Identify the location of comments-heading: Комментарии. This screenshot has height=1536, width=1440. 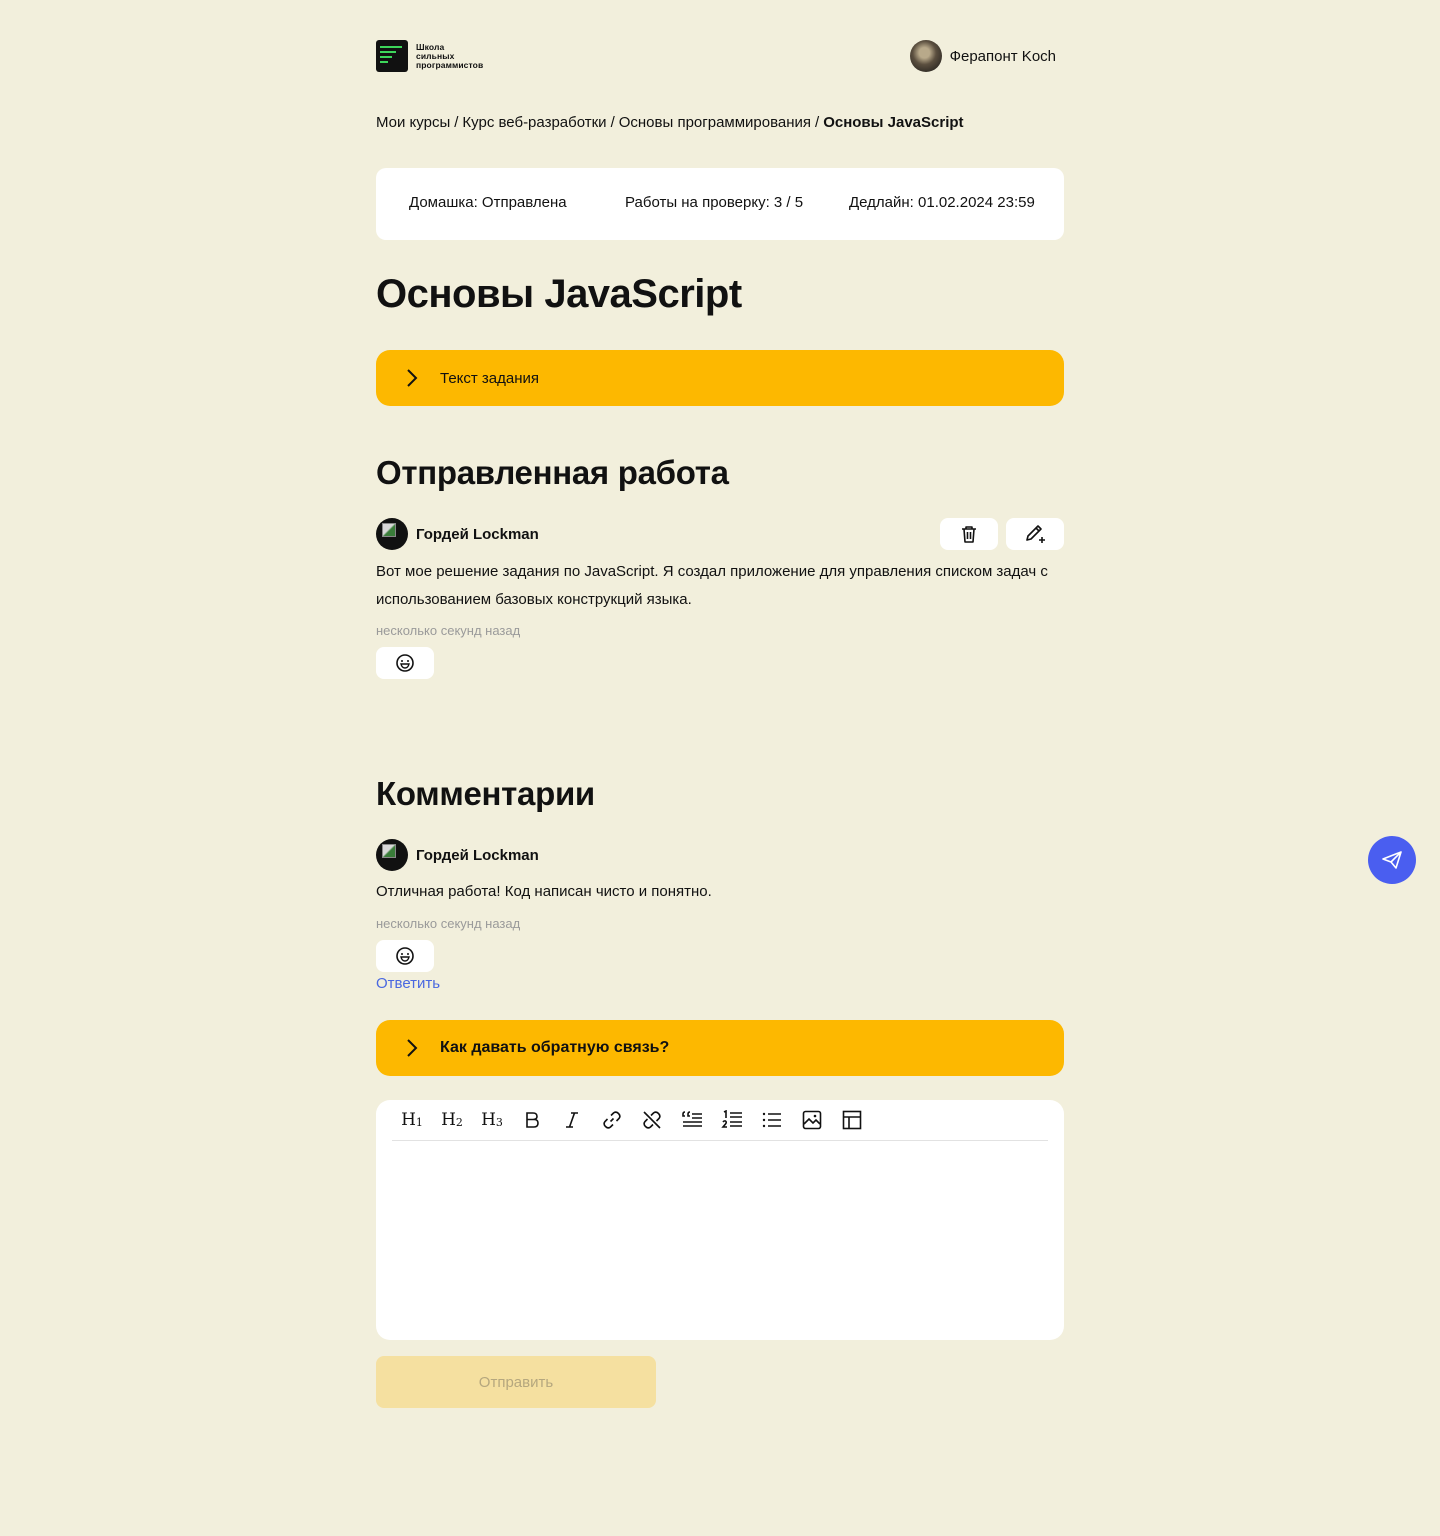
(485, 793).